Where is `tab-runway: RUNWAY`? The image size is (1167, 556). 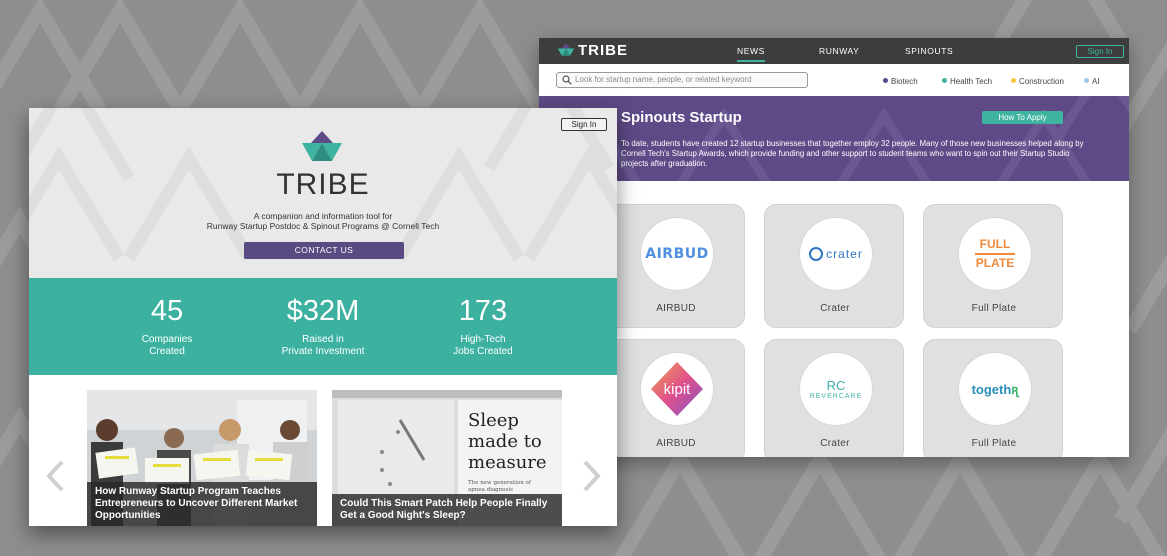 tab-runway: RUNWAY is located at coordinates (839, 51).